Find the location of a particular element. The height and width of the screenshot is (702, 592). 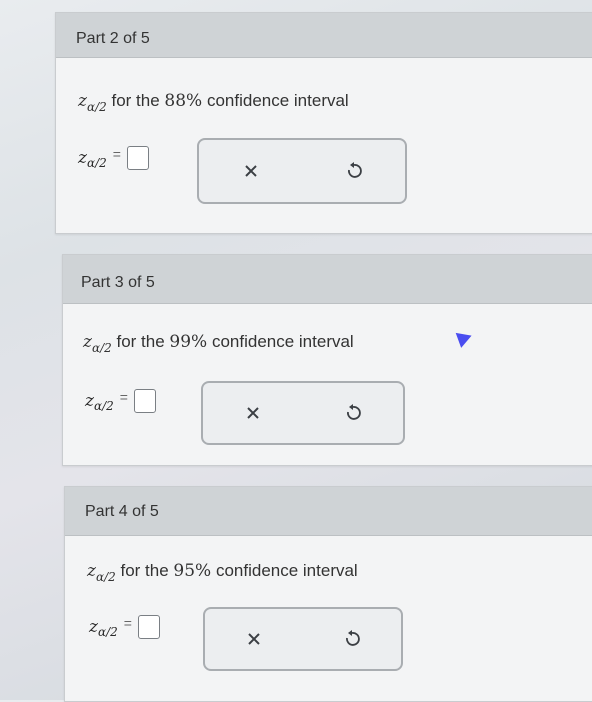

part-label: Part 3 of 5 is located at coordinates (118, 282).